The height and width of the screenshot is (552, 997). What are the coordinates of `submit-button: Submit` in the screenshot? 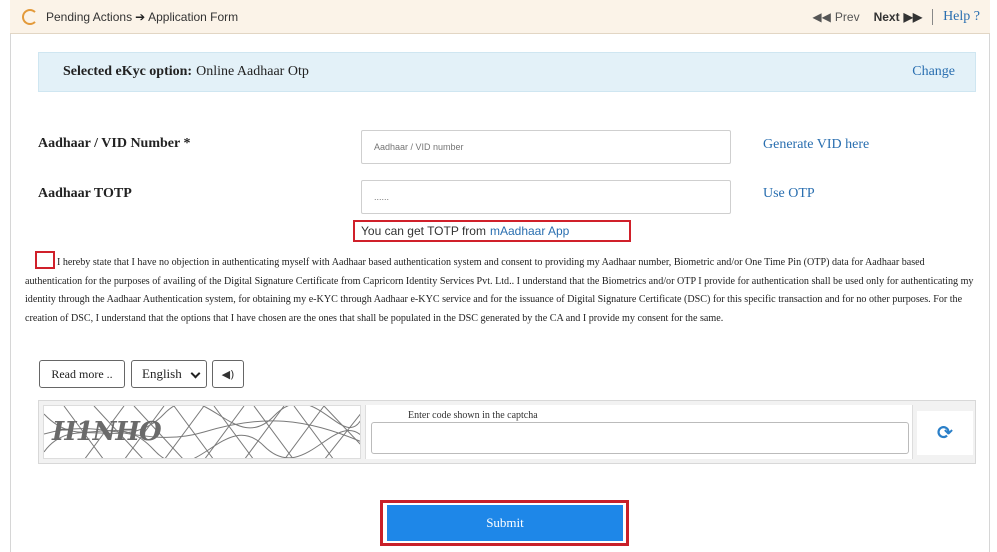 It's located at (505, 523).